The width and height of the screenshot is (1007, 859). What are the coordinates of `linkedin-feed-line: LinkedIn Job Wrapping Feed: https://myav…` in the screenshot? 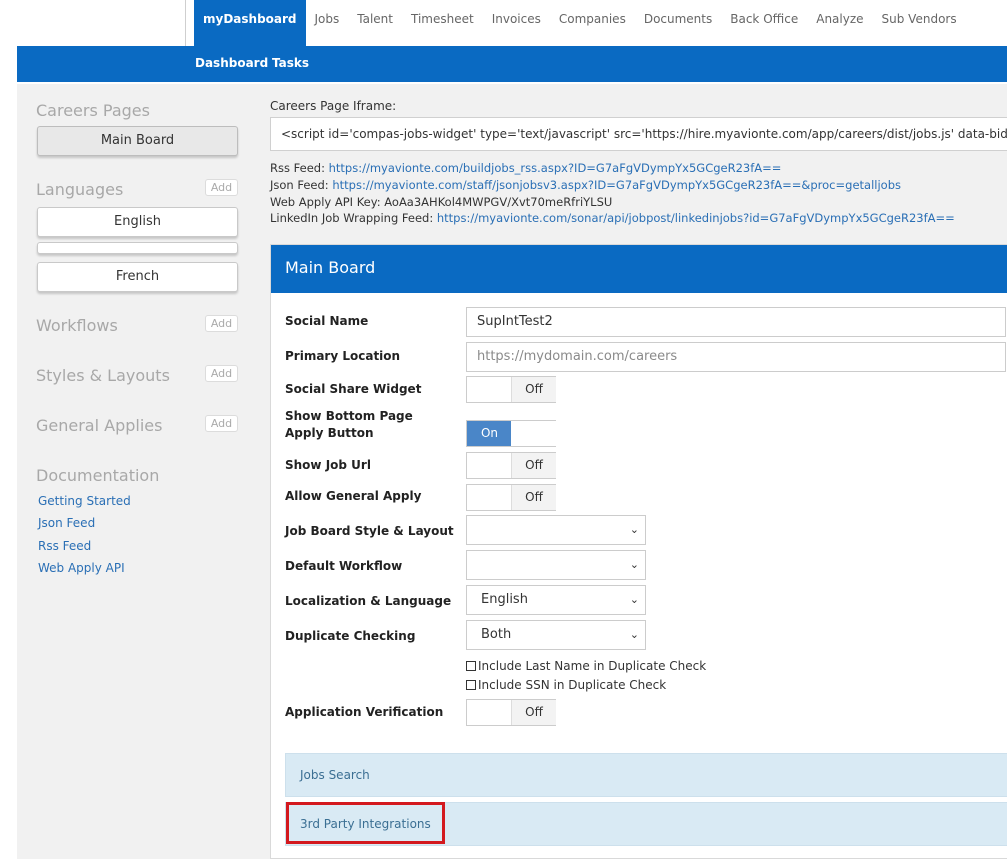 It's located at (612, 218).